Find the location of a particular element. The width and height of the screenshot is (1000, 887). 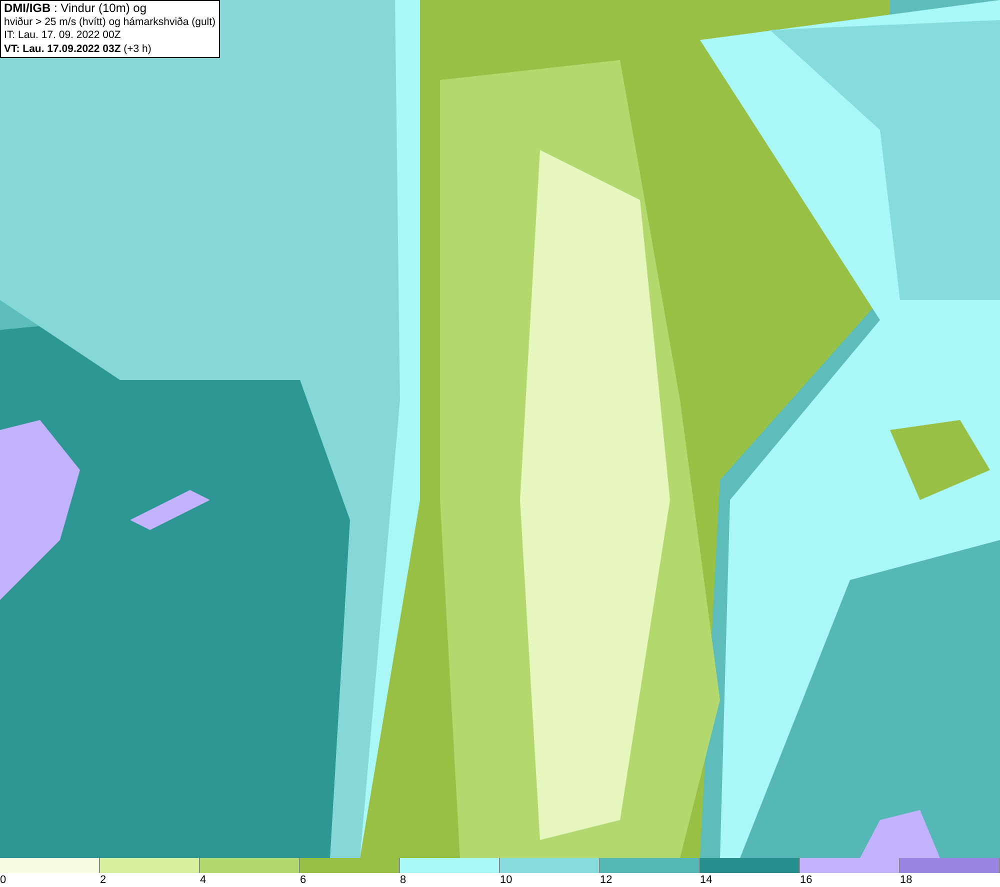

legend-label: 10 is located at coordinates (506, 880).